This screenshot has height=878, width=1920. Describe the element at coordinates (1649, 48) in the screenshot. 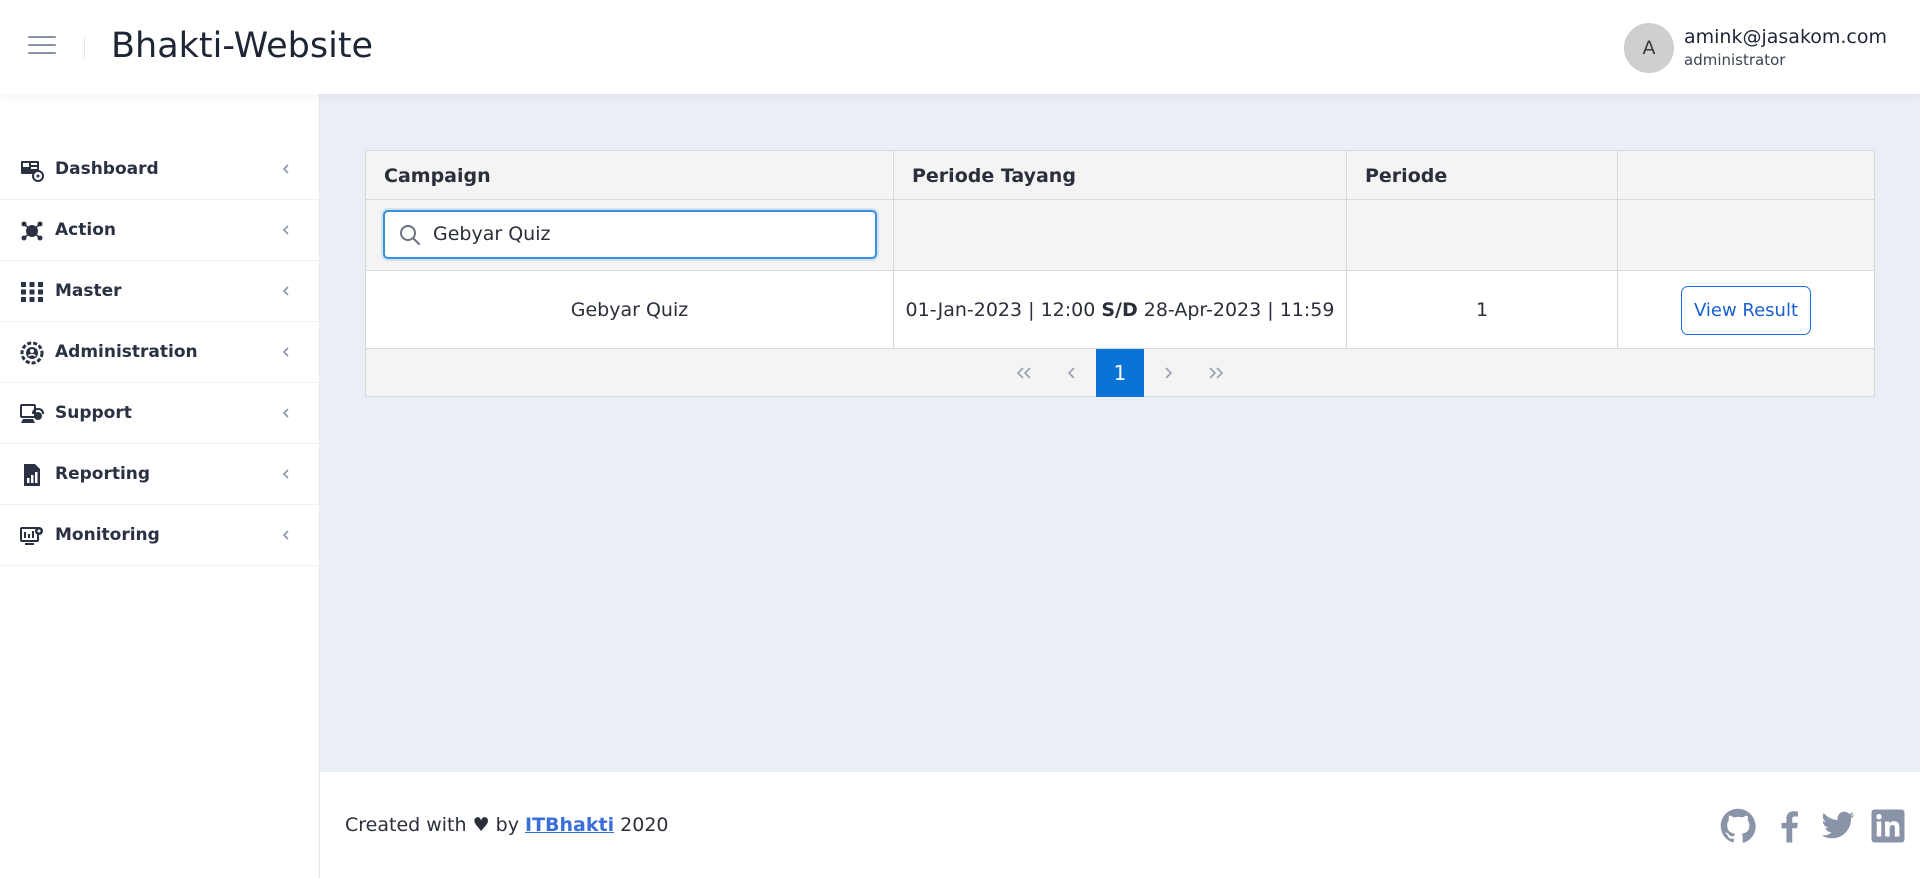

I see `avatar: A` at that location.